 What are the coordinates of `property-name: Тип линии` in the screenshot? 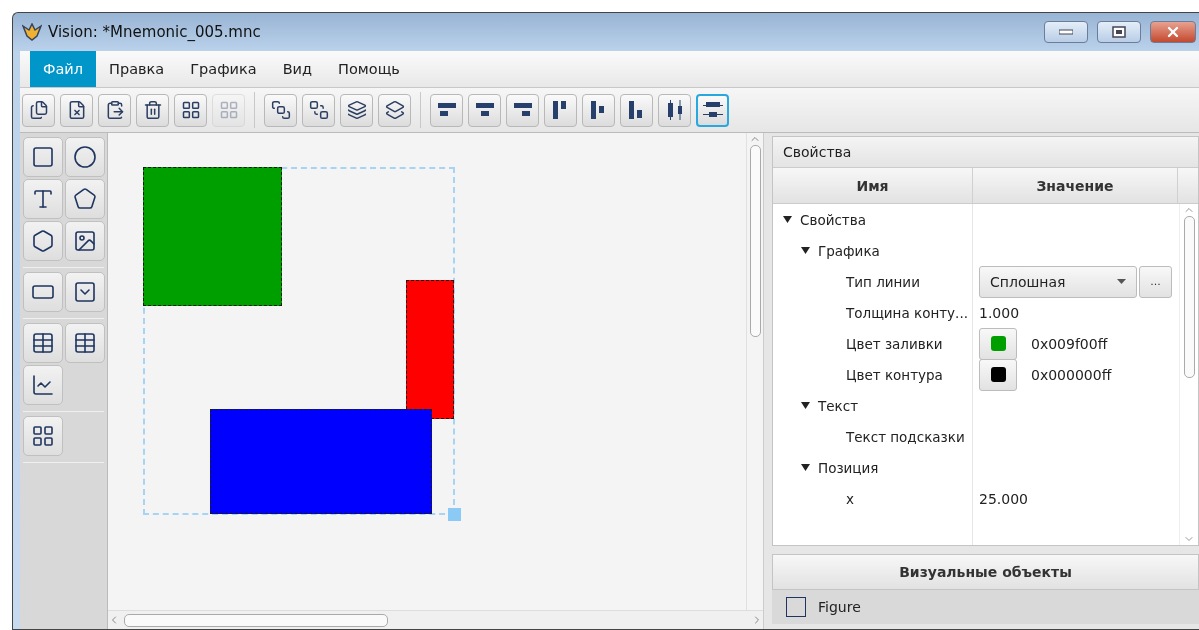 It's located at (883, 281).